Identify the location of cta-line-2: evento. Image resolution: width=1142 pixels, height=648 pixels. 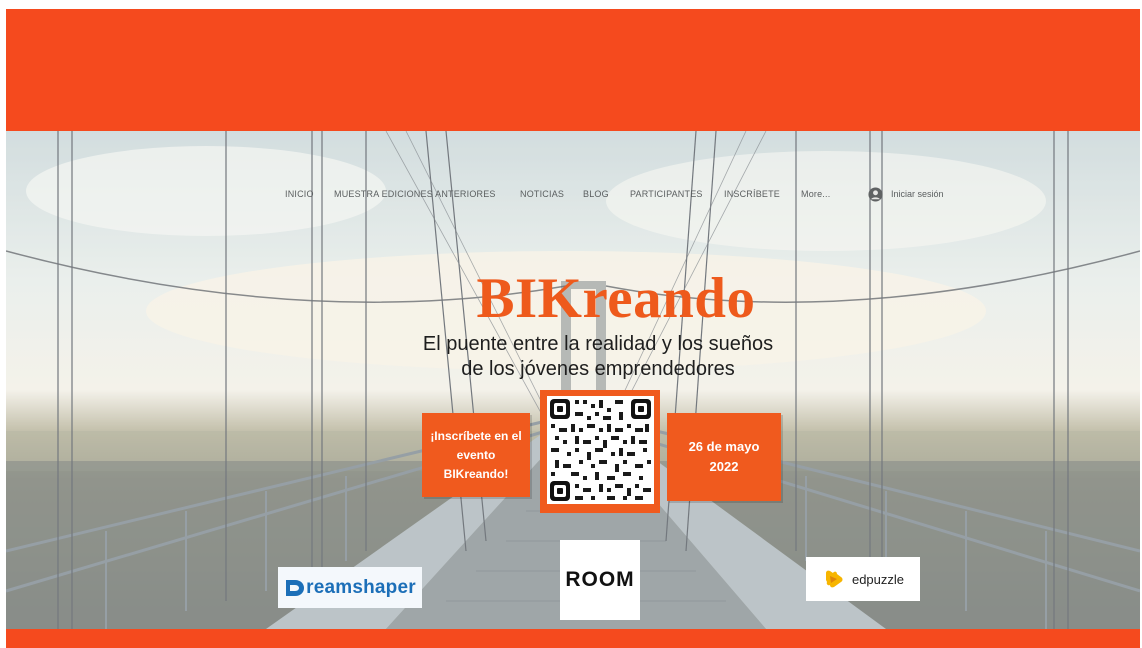
(476, 454).